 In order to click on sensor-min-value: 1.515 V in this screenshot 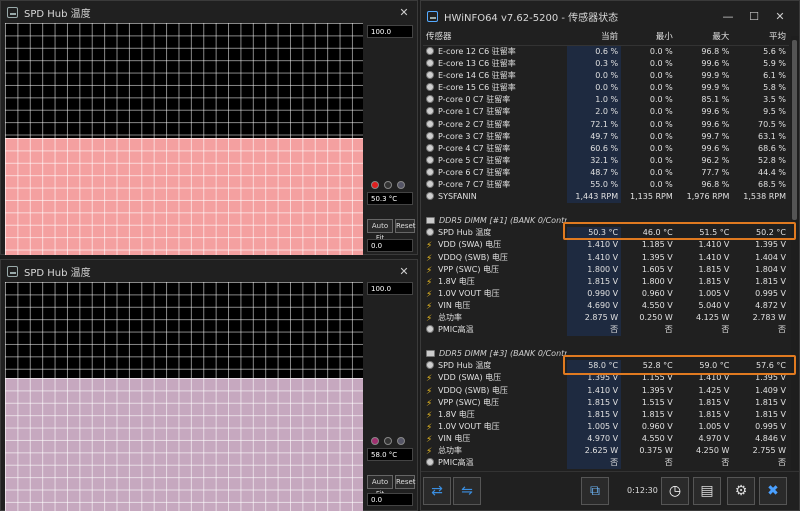, I will do `click(657, 402)`.